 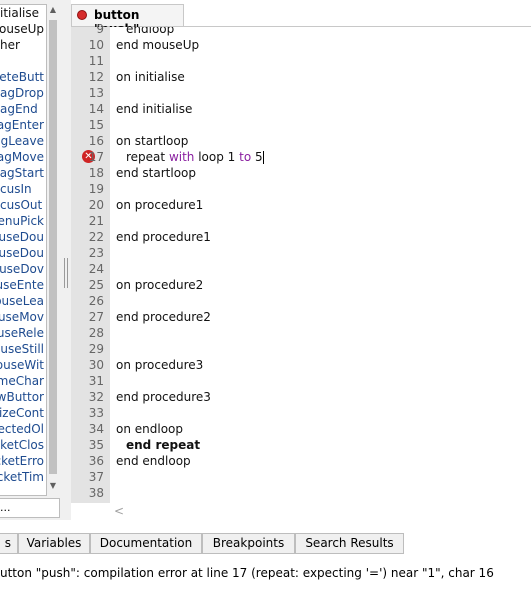 I want to click on handler-list-item: ewButtor, so click(x=23, y=397).